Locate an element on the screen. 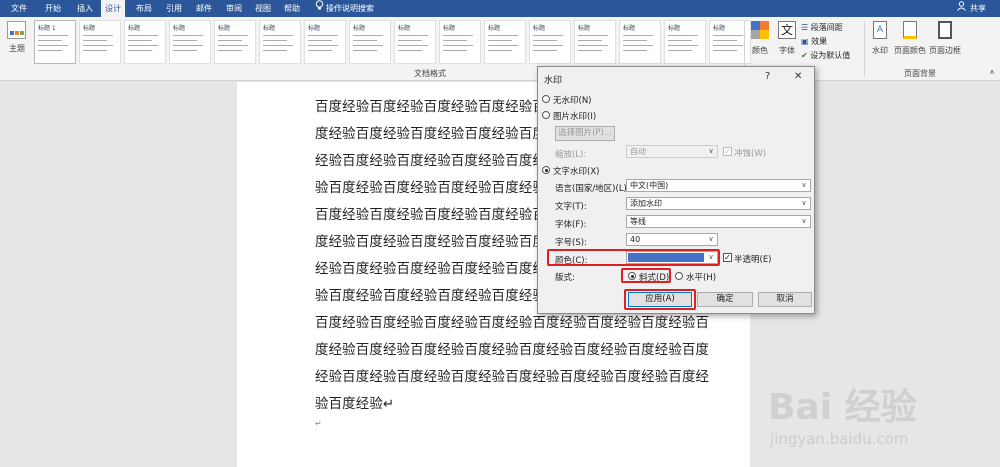 Image resolution: width=1000 pixels, height=467 pixels. tab-file: 文件 is located at coordinates (19, 8).